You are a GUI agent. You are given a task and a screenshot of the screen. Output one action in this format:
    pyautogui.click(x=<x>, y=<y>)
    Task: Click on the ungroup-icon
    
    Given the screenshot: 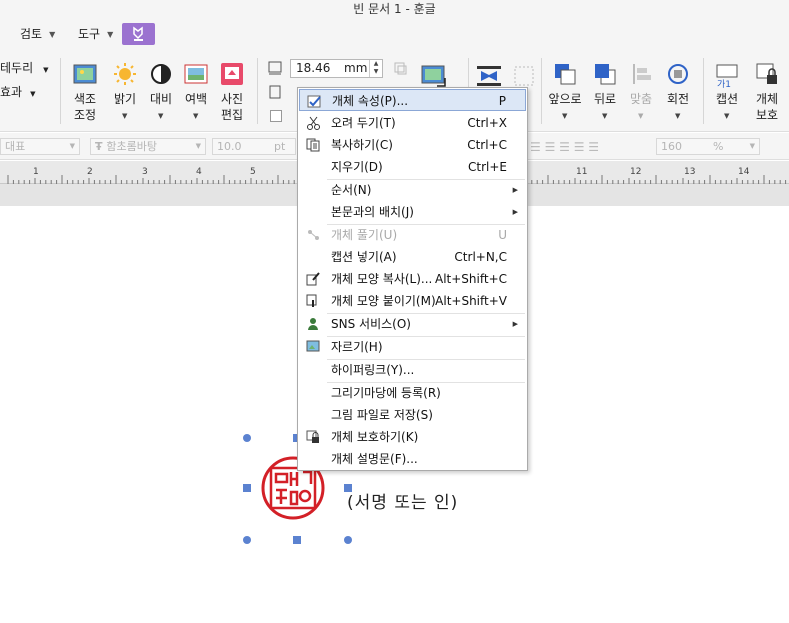 What is the action you would take?
    pyautogui.click(x=313, y=235)
    